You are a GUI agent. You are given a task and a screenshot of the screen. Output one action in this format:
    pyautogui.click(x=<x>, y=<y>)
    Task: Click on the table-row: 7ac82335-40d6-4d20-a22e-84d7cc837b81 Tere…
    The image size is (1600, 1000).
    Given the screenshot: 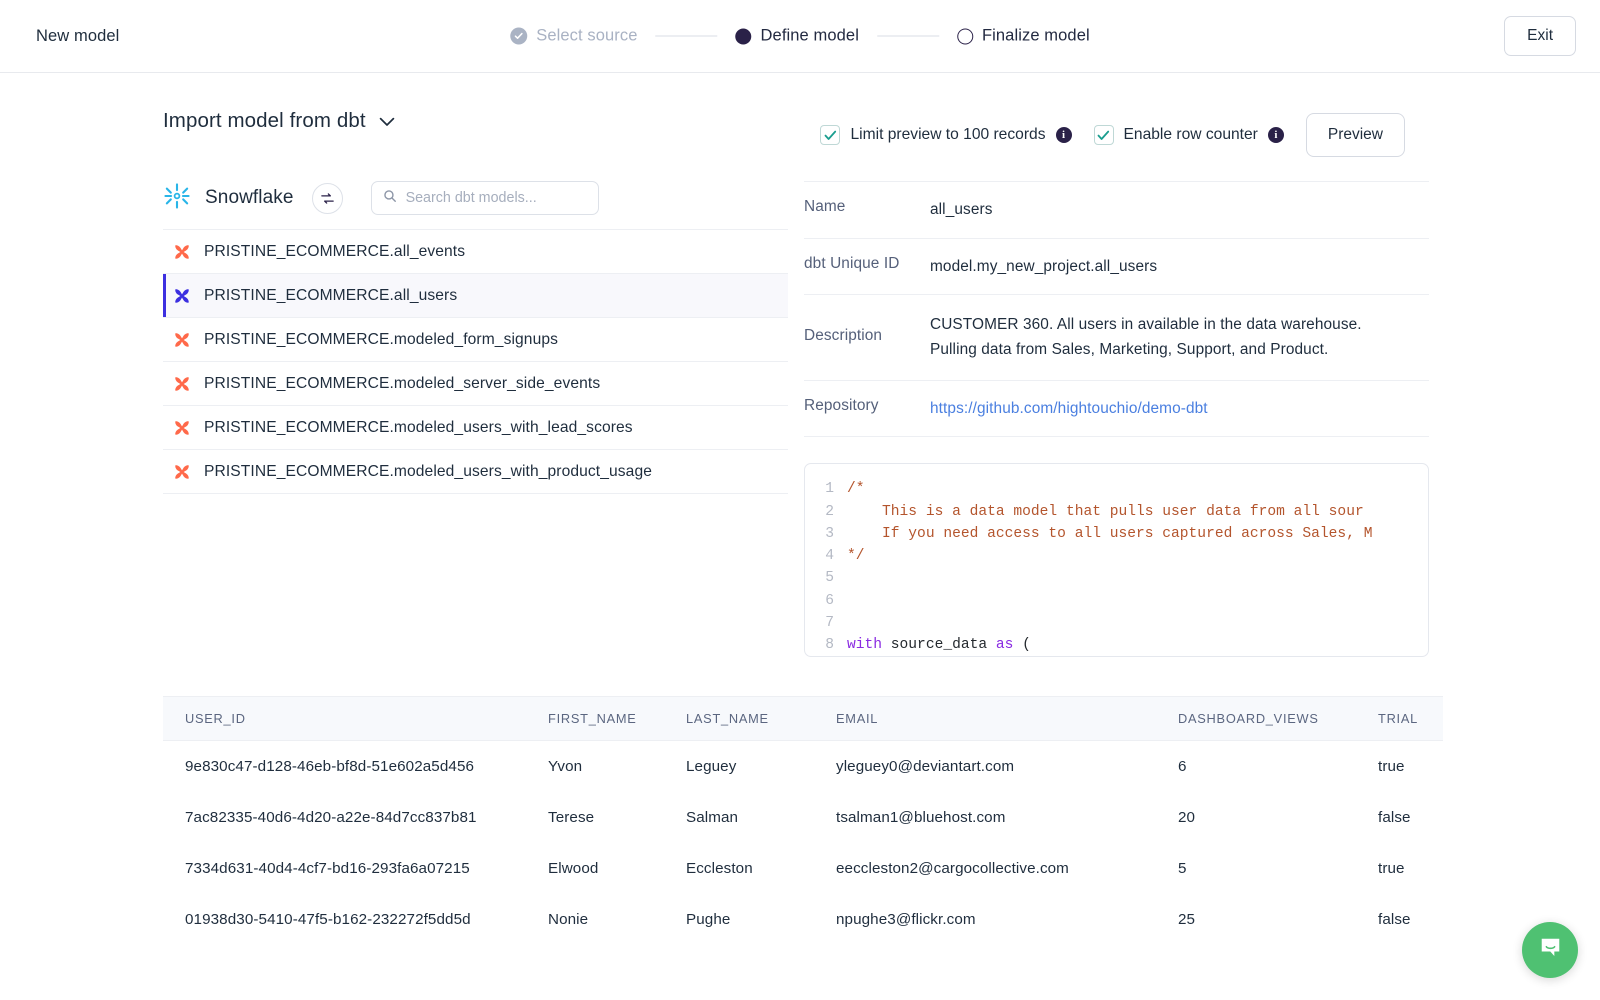 What is the action you would take?
    pyautogui.click(x=803, y=817)
    